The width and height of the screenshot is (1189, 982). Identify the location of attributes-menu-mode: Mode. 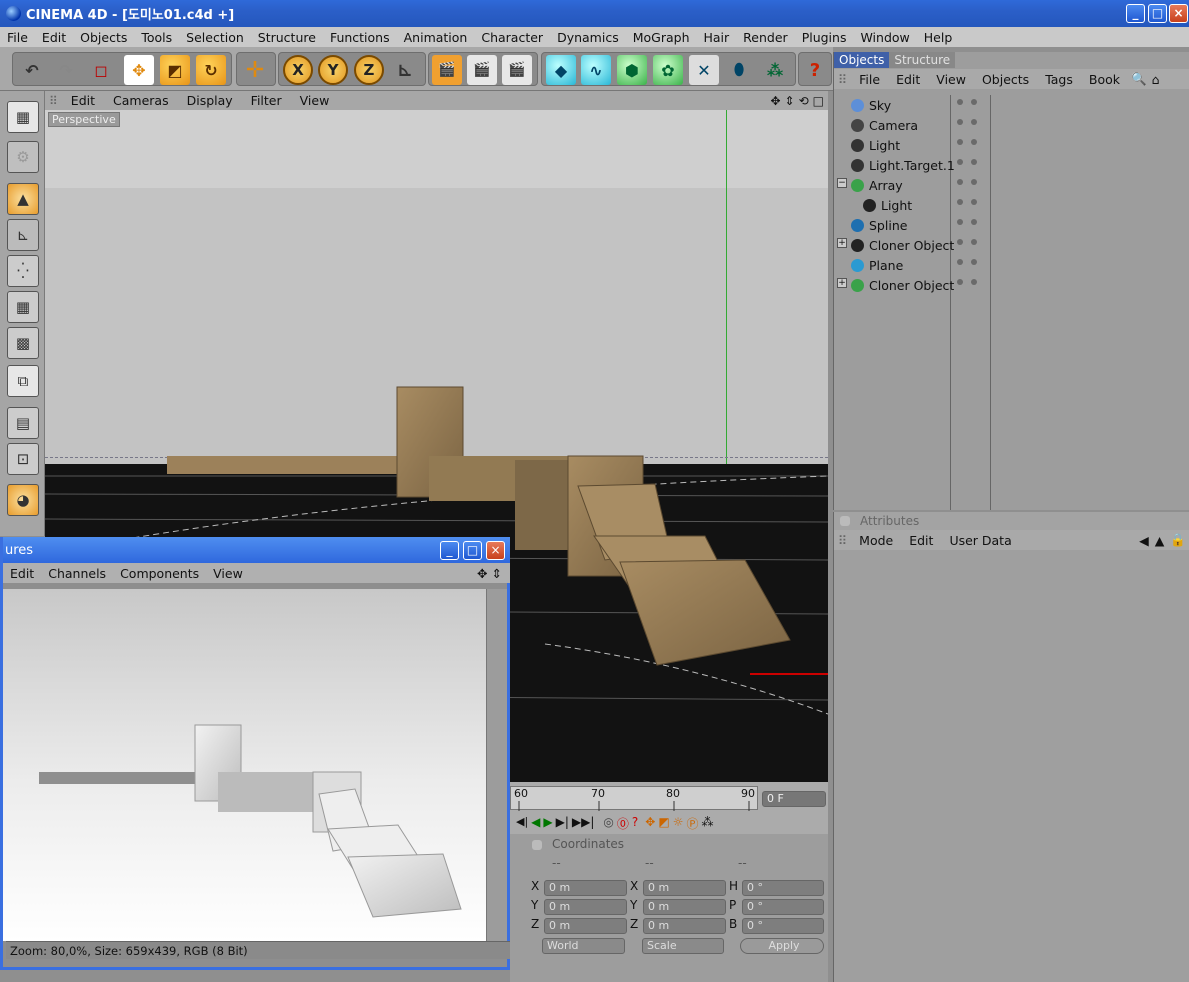
(876, 540).